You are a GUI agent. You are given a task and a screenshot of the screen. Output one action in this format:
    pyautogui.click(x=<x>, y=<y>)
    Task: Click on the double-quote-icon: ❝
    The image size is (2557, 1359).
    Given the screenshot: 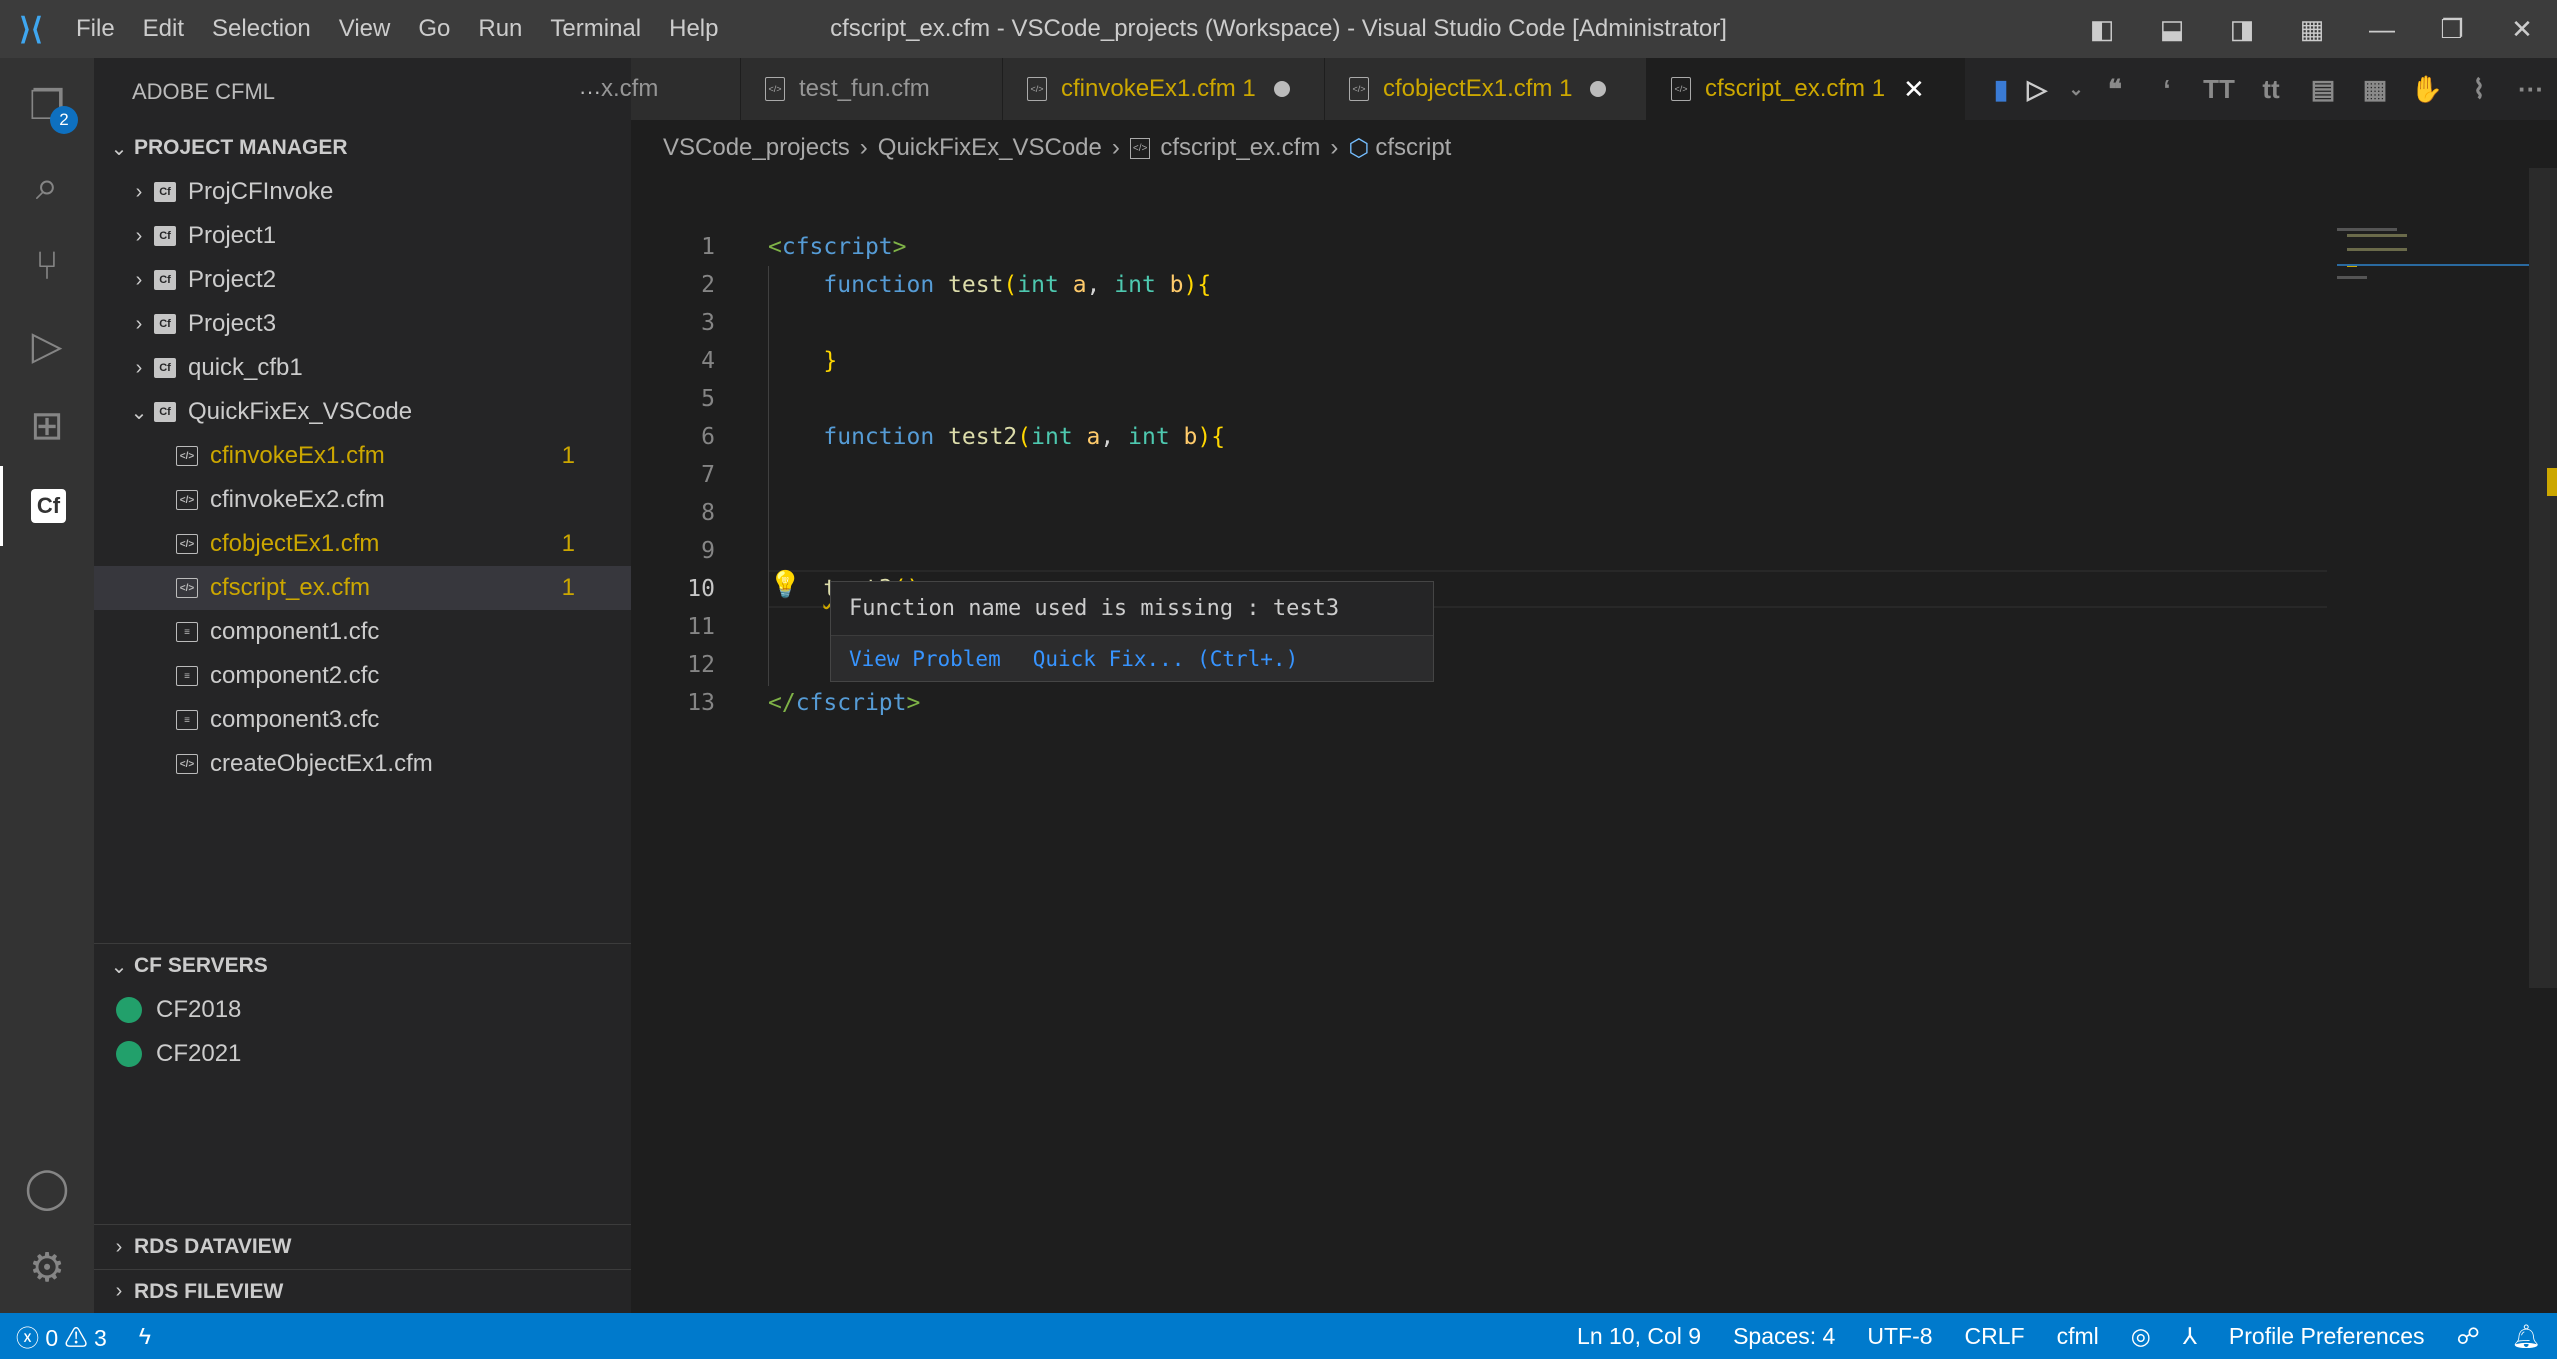 What is the action you would take?
    pyautogui.click(x=2115, y=89)
    